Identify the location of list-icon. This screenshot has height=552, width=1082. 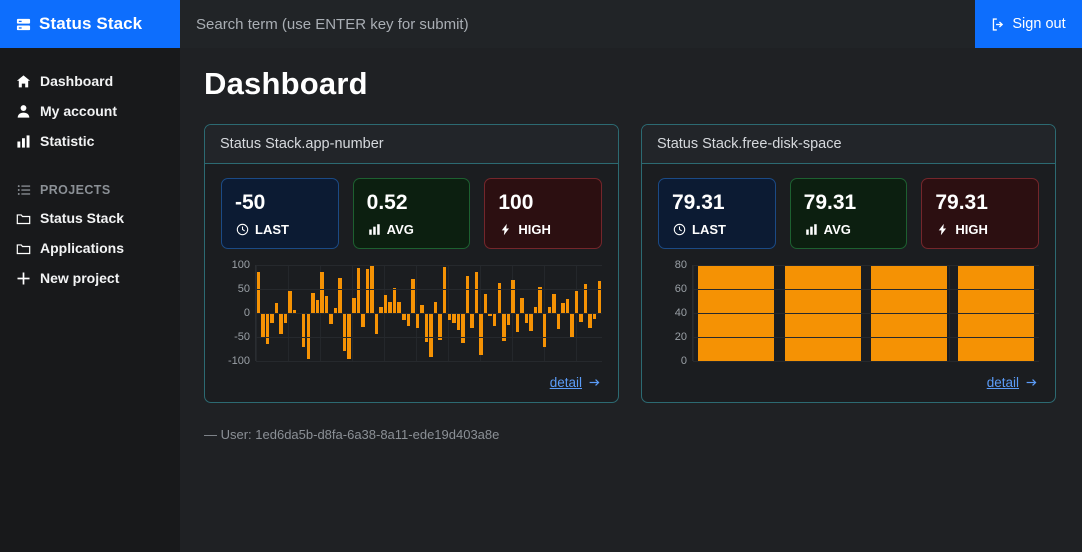
(23, 189).